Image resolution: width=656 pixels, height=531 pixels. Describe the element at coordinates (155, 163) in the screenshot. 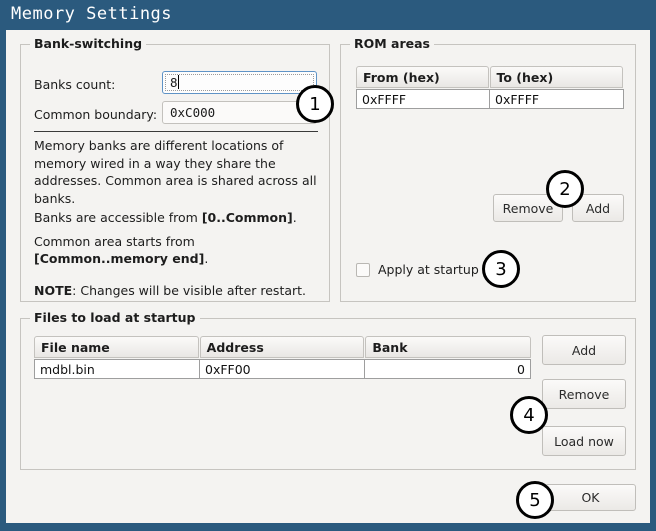

I see `description-line-2: memory wired in a way they share the` at that location.